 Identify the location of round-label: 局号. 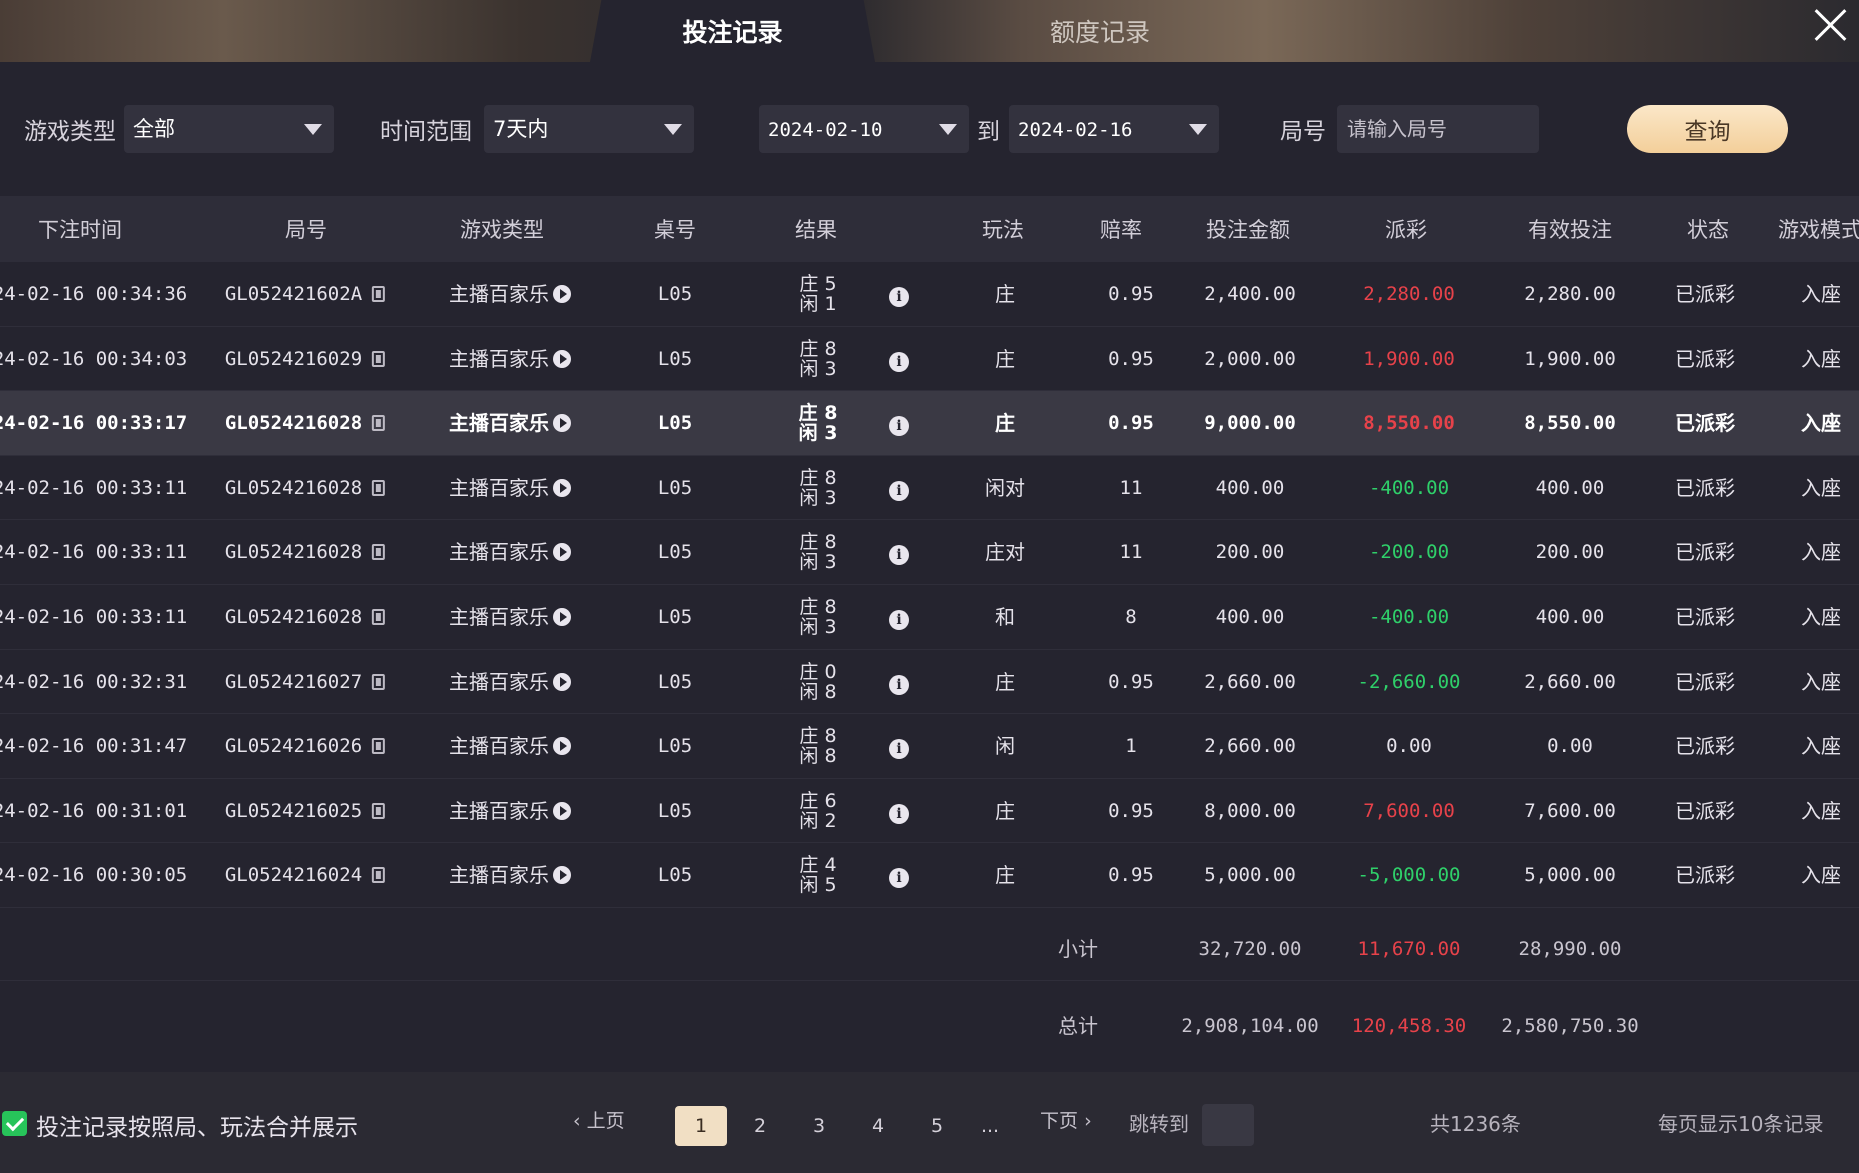
(1303, 132).